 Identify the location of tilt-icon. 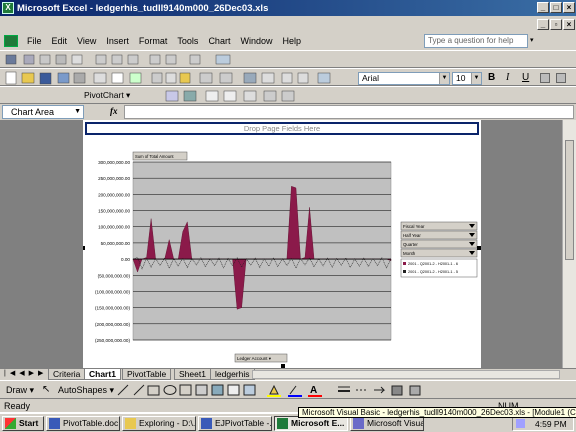
(171, 59).